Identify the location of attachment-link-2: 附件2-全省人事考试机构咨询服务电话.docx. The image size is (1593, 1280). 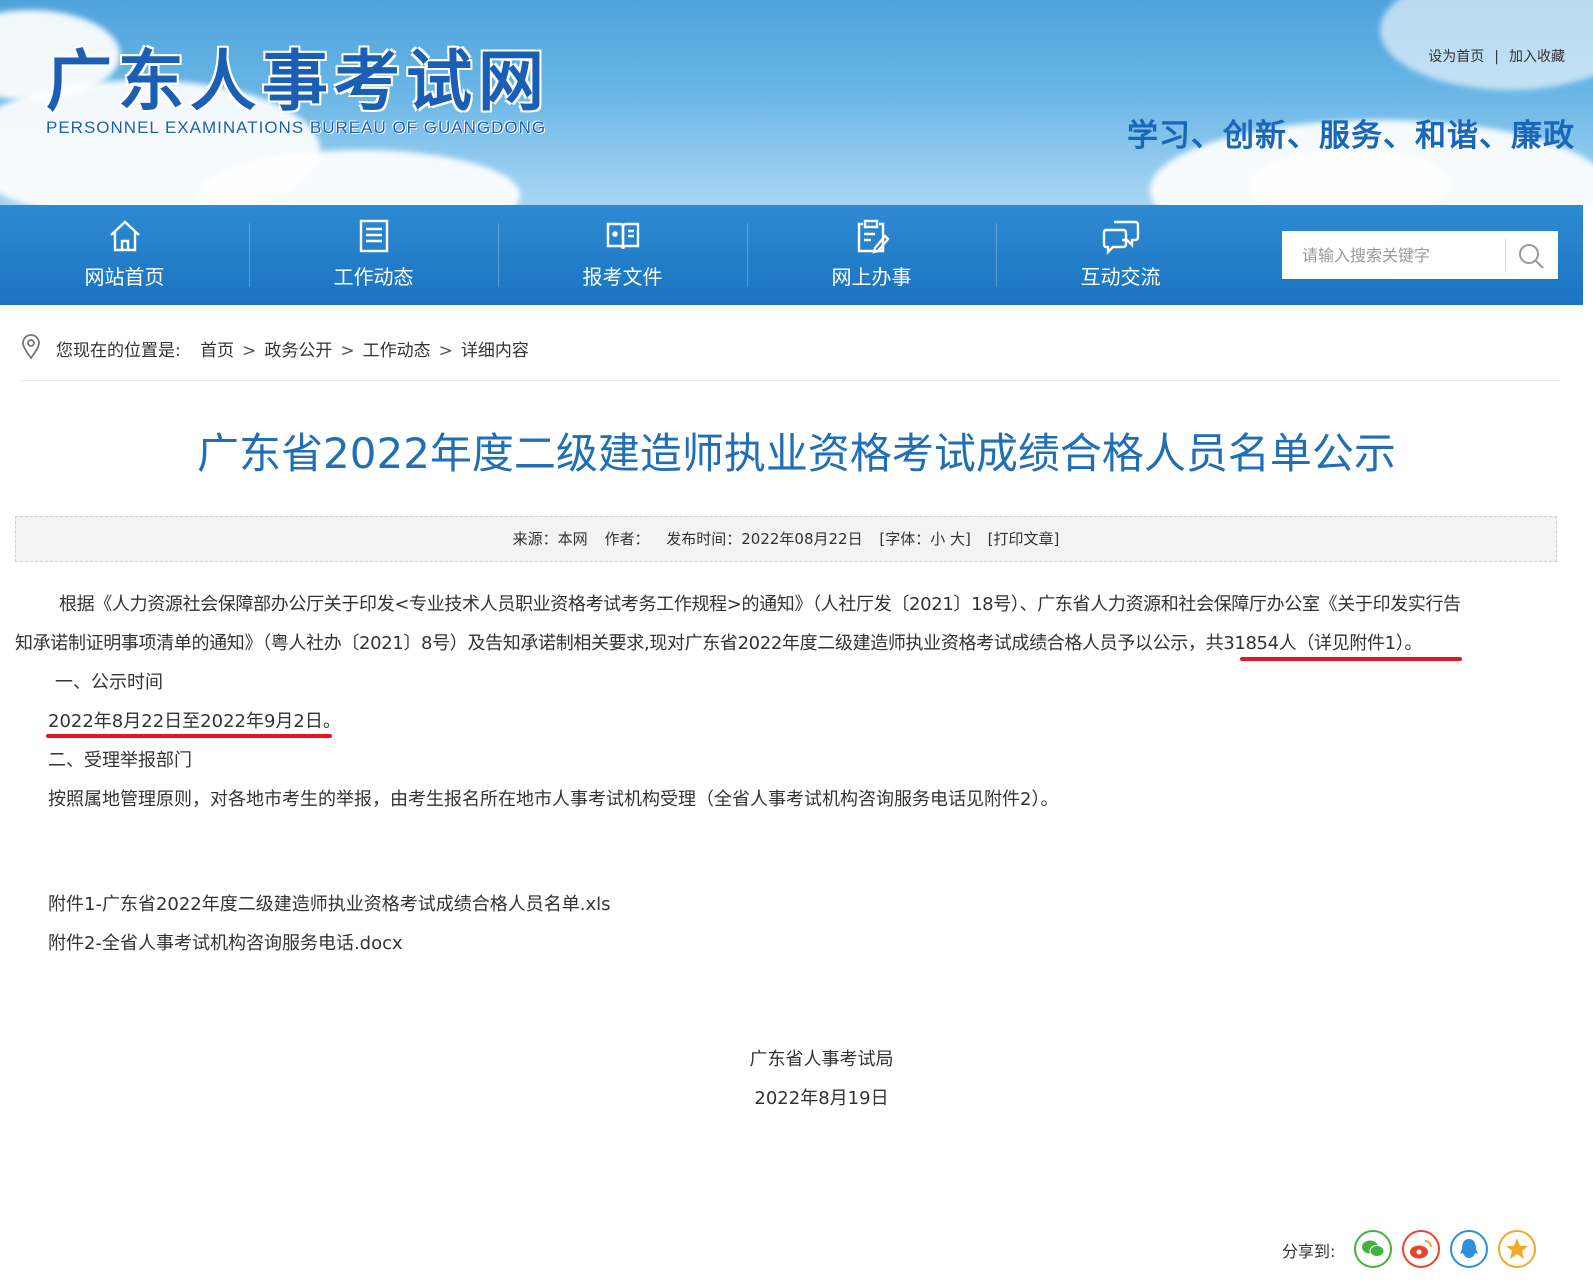
(225, 942).